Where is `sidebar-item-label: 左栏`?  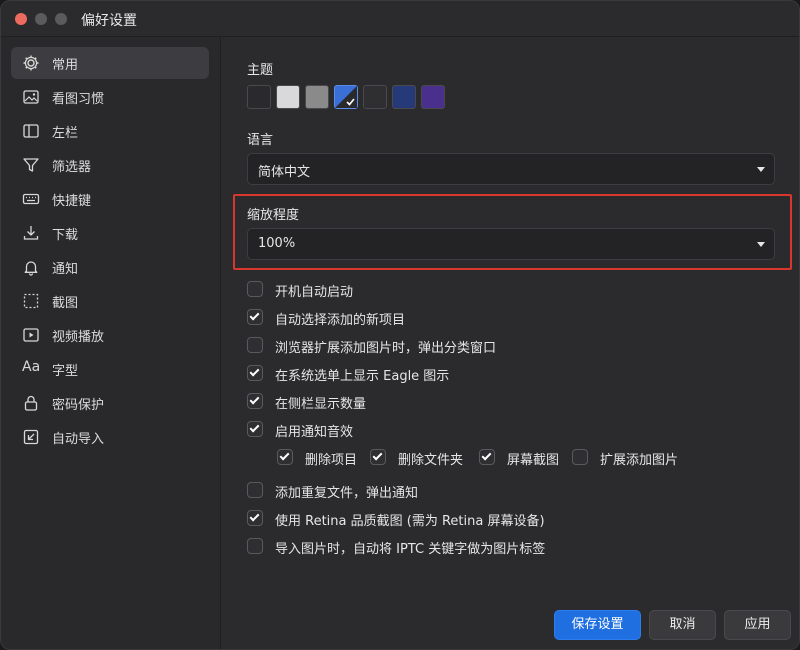
sidebar-item-label: 左栏 is located at coordinates (65, 133).